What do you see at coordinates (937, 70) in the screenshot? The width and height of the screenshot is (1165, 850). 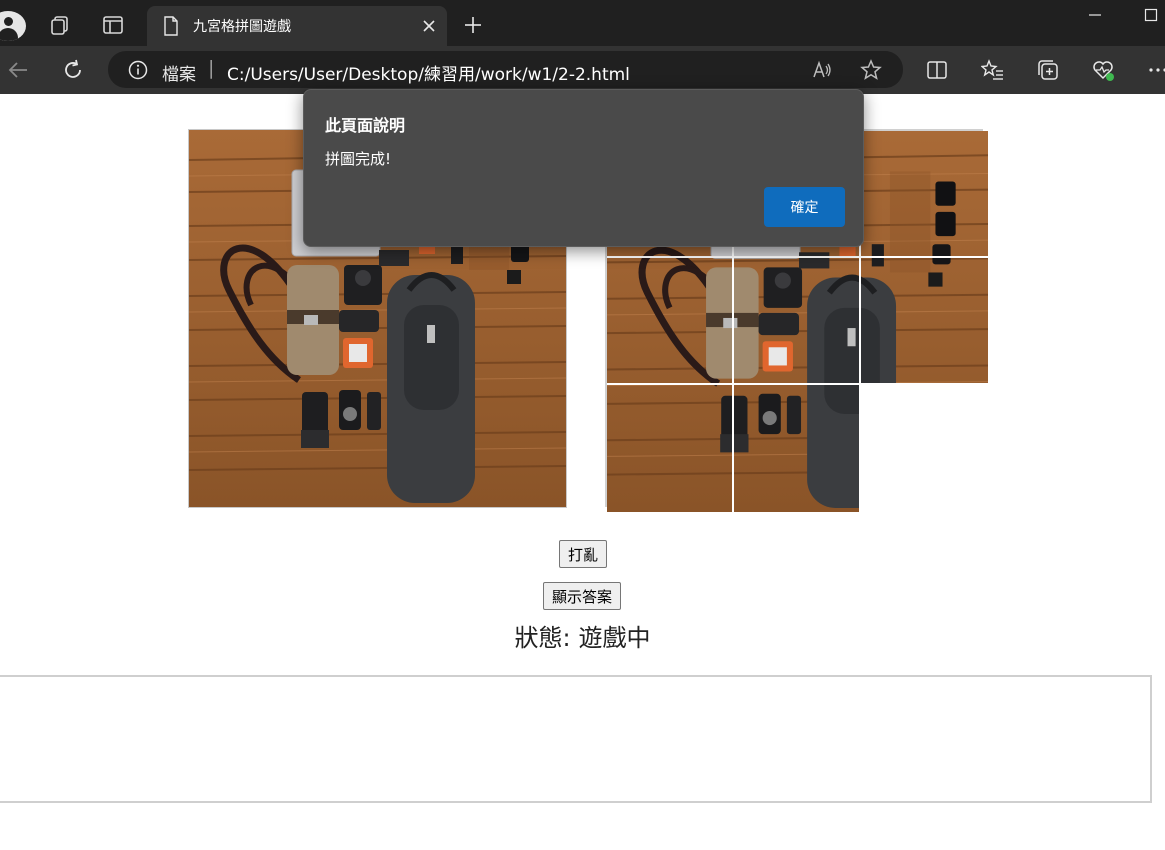 I see `split-screen-icon` at bounding box center [937, 70].